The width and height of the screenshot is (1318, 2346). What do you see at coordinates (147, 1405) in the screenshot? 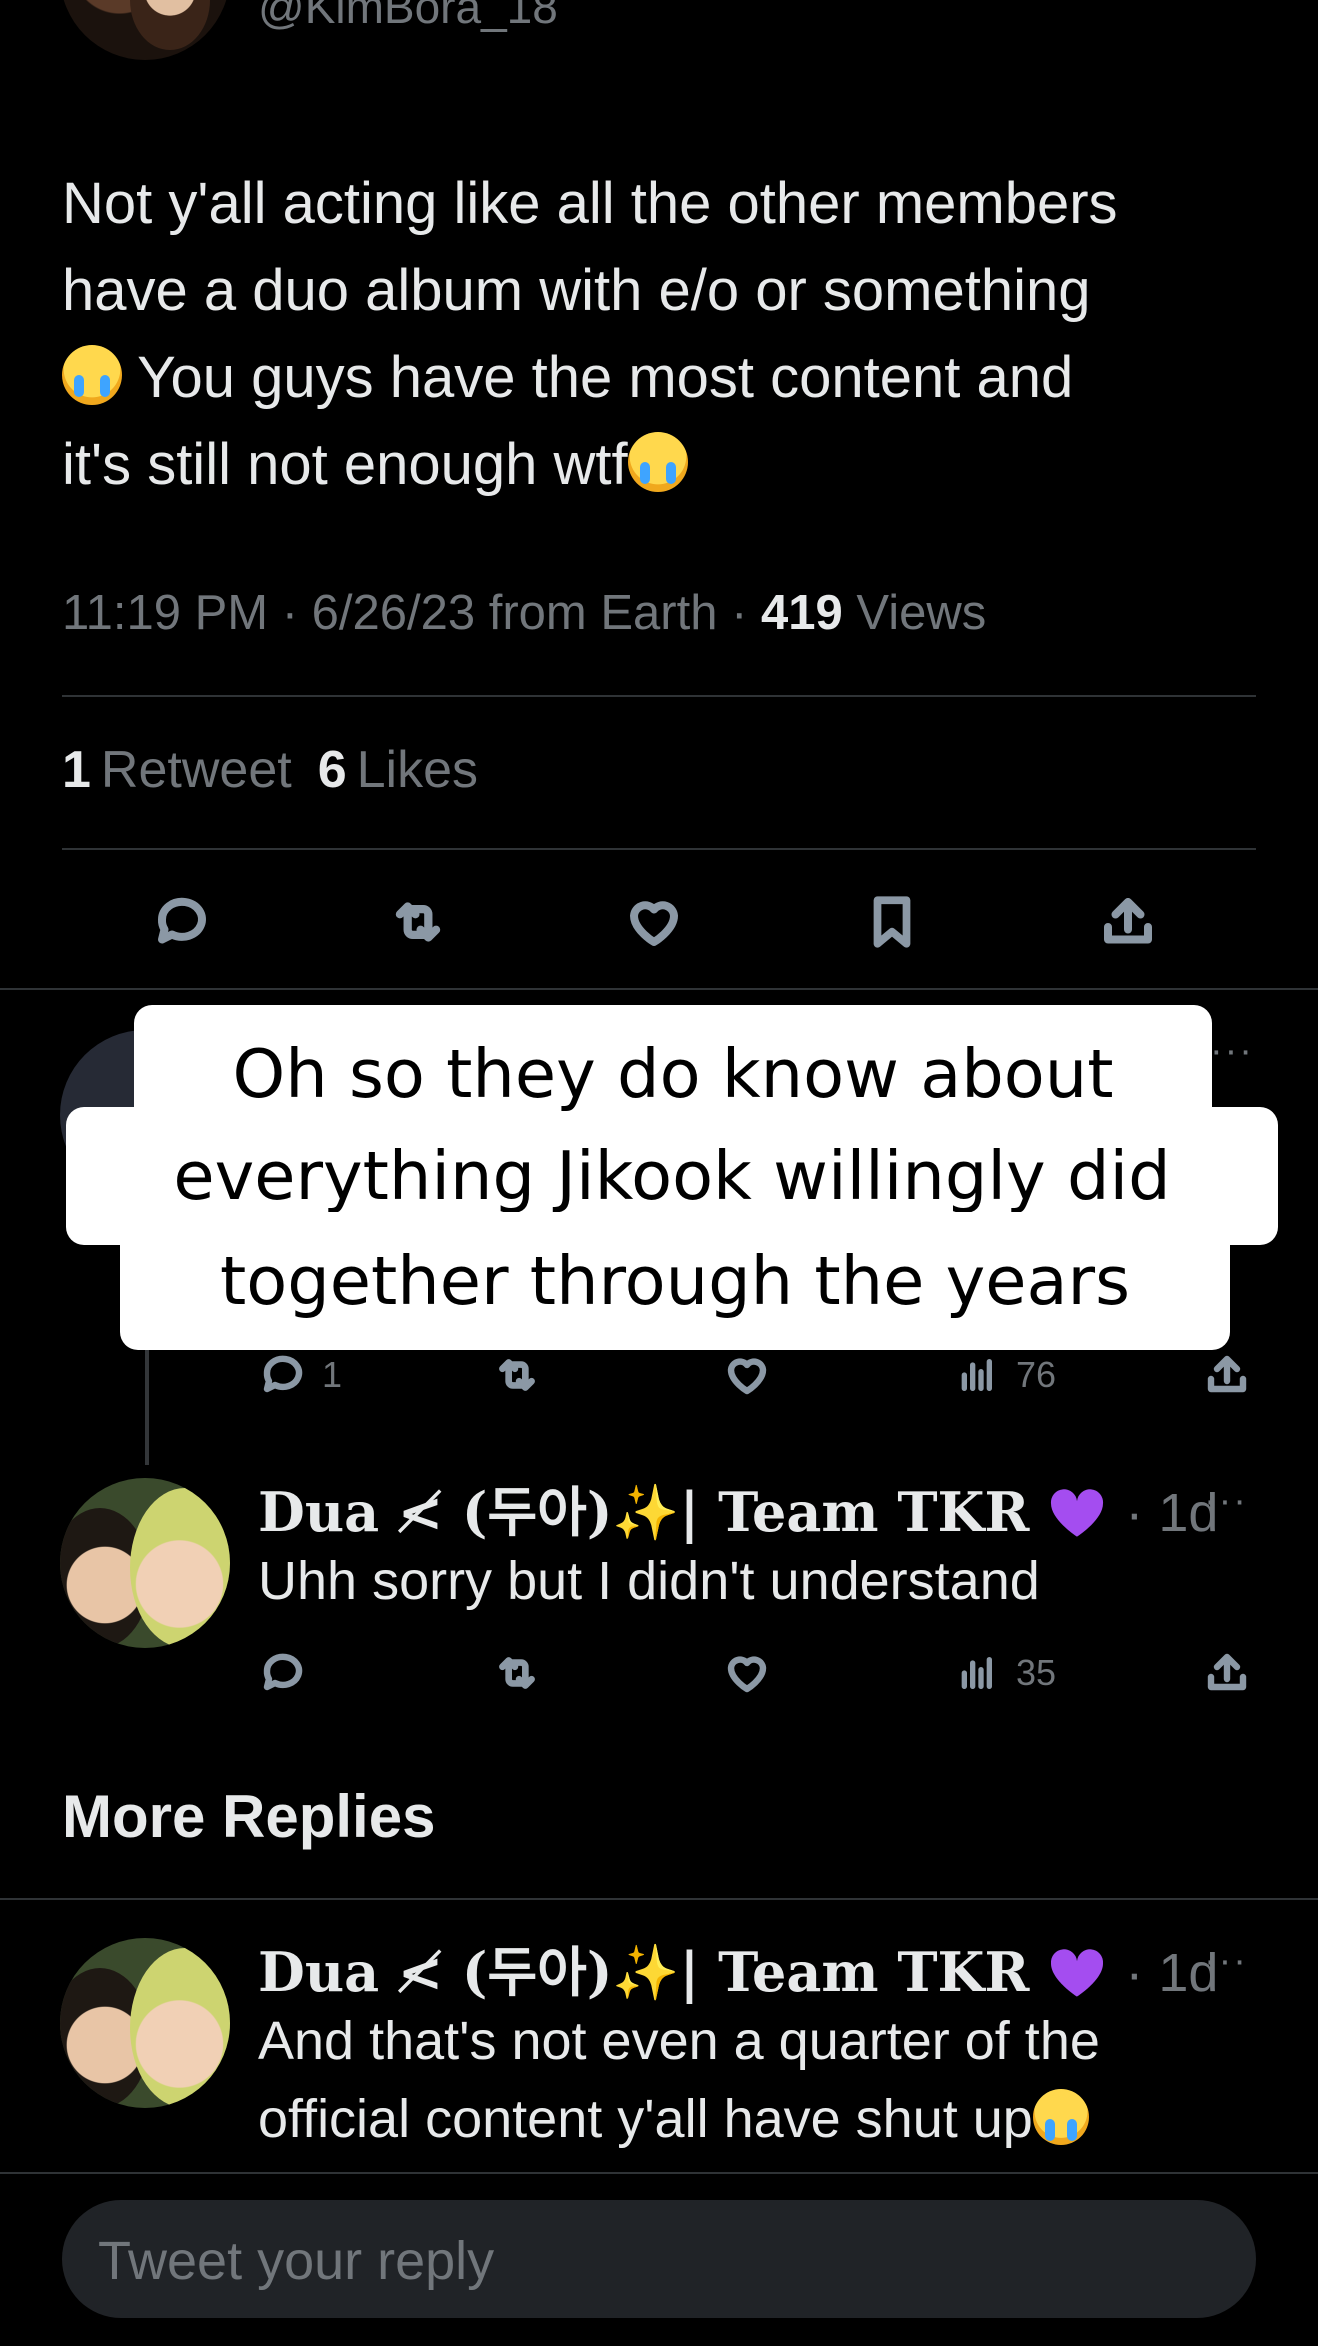
I see `thread-line` at bounding box center [147, 1405].